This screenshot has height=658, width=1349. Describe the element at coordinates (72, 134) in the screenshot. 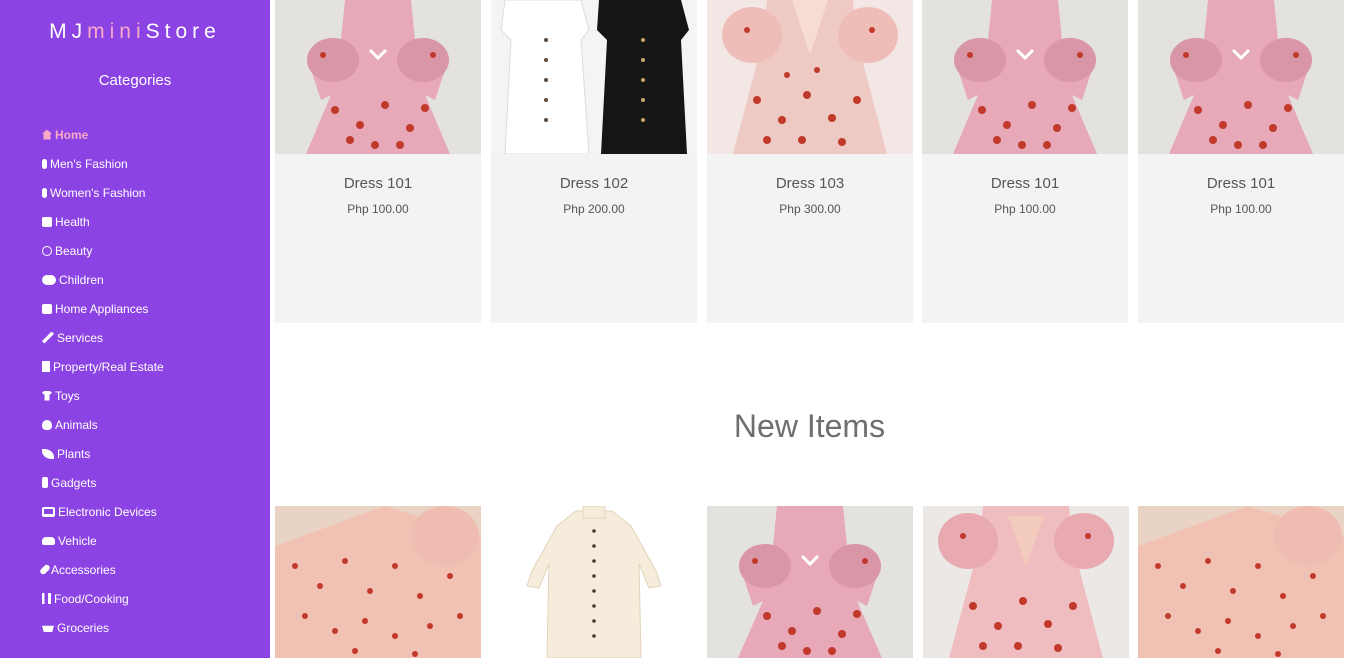

I see `sidebar-item-label: Home` at that location.